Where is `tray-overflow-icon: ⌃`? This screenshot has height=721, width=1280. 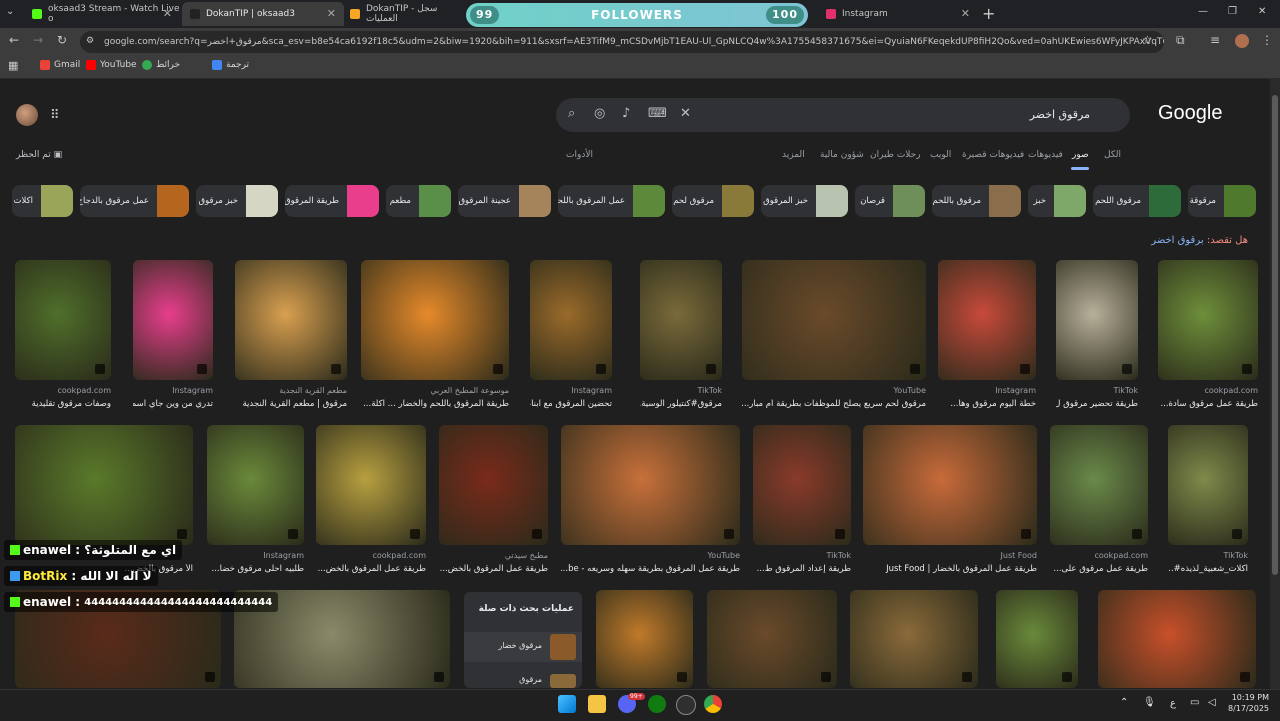
tray-overflow-icon: ⌃ is located at coordinates (1124, 702).